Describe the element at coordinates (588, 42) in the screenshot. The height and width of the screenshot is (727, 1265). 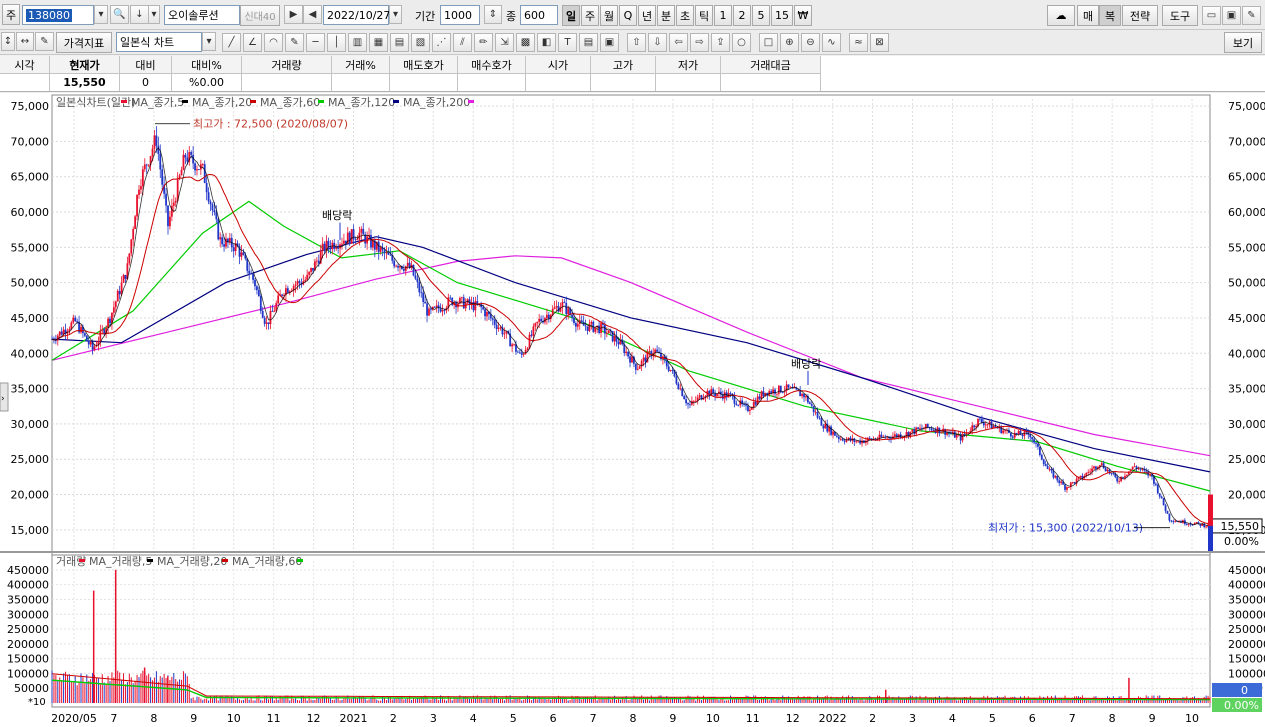
I see `note-icon: ▤` at that location.